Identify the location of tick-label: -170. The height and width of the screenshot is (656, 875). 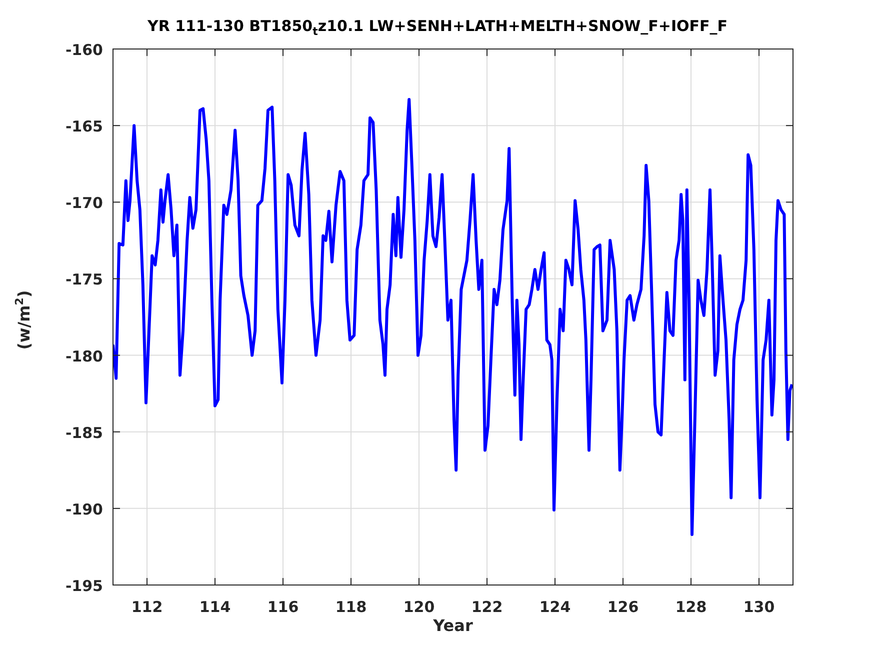
(84, 203).